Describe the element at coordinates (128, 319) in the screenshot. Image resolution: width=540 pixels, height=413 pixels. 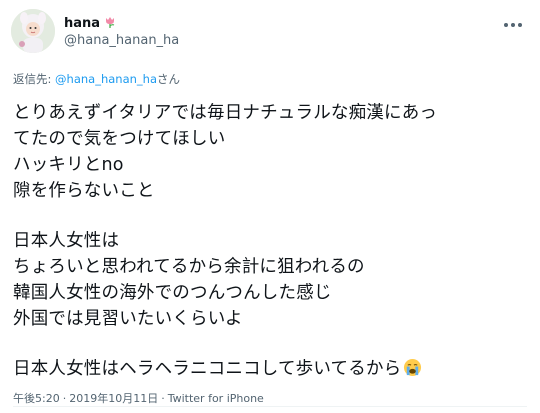
I see `tweet-line: 外国では見習いたいくらいよ` at that location.